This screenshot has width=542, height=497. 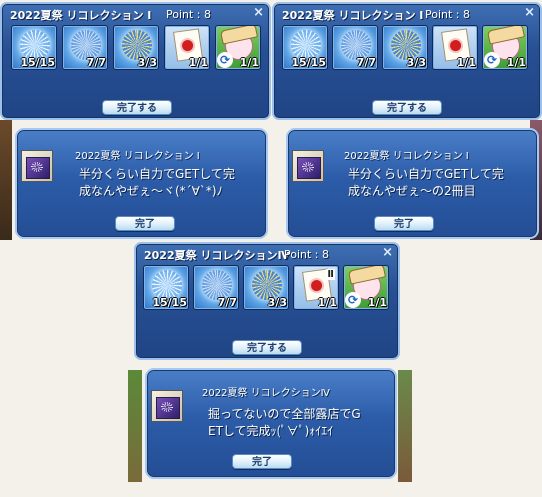 What do you see at coordinates (217, 255) in the screenshot?
I see `collection-title: 2022夏祭 リコレクションⅣ` at bounding box center [217, 255].